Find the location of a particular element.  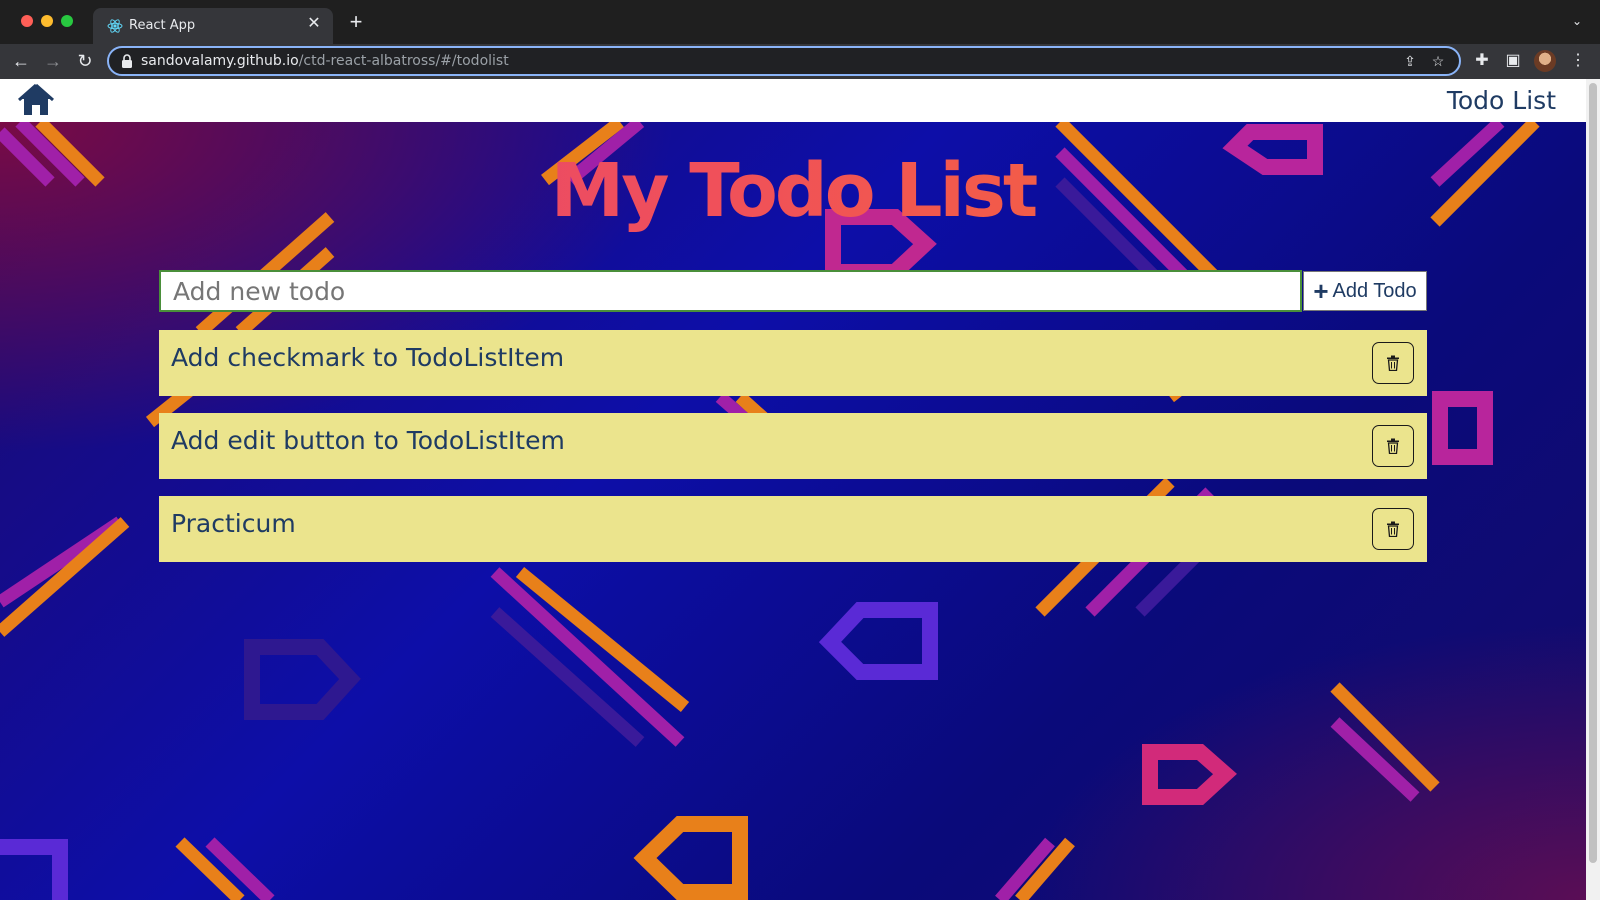

profile-avatar is located at coordinates (1545, 61).